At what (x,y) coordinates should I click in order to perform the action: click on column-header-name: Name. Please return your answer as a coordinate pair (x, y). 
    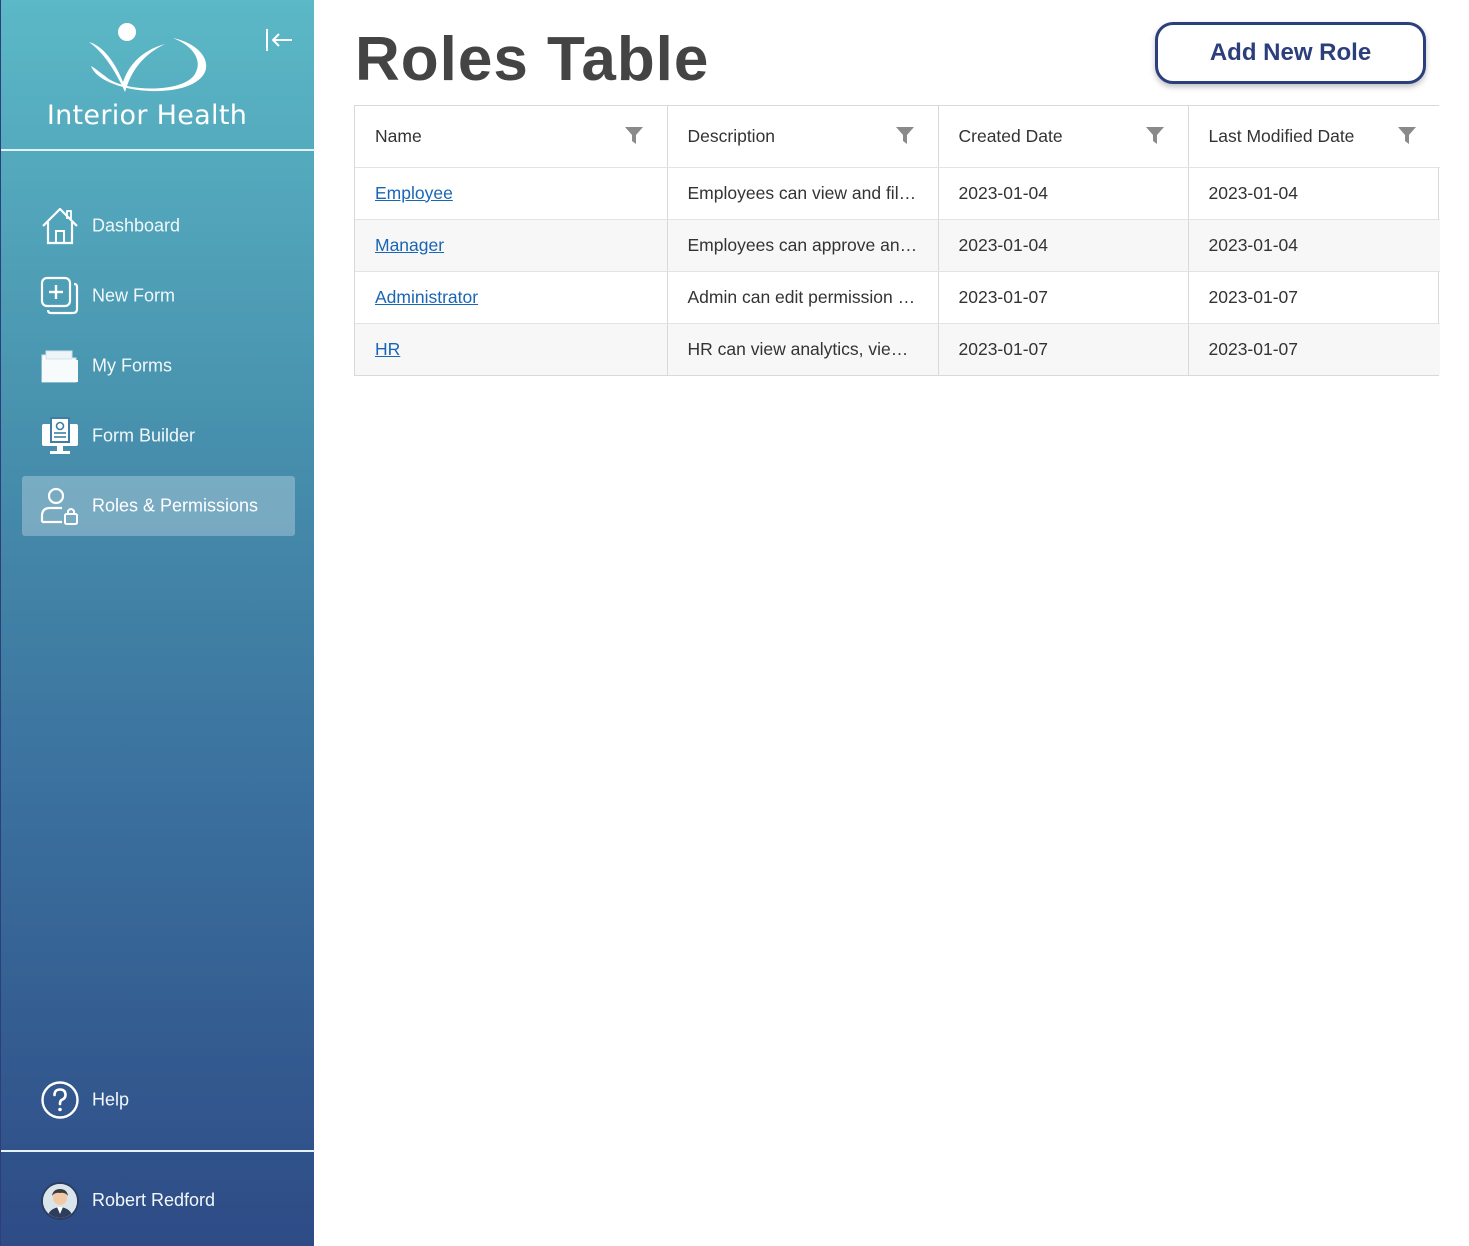
    Looking at the image, I should click on (511, 137).